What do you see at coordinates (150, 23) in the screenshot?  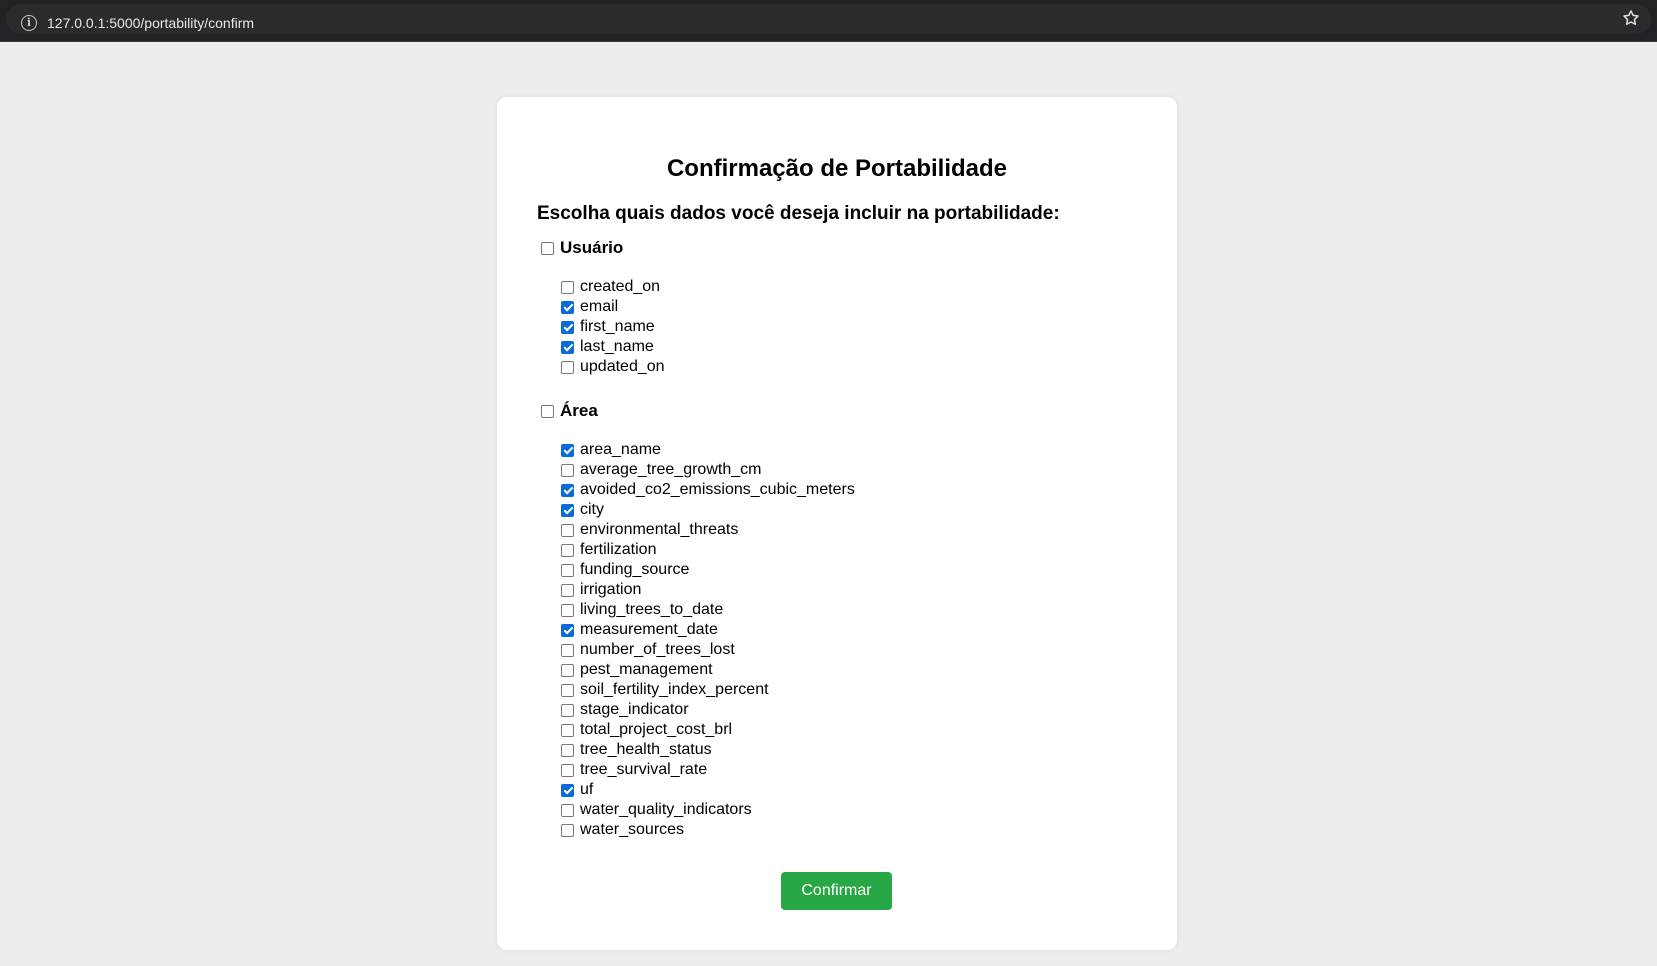 I see `url-text: 127.0.0.1:5000/portability/confirm` at bounding box center [150, 23].